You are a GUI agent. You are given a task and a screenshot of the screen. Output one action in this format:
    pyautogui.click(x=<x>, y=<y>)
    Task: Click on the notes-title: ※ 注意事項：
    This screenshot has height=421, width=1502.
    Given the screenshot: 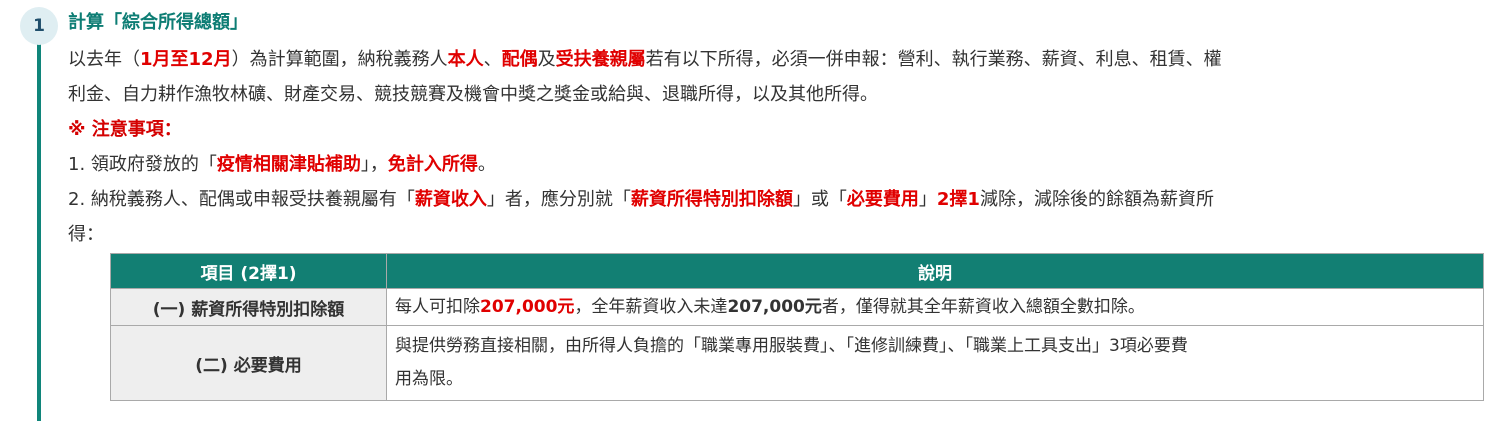 What is the action you would take?
    pyautogui.click(x=125, y=129)
    